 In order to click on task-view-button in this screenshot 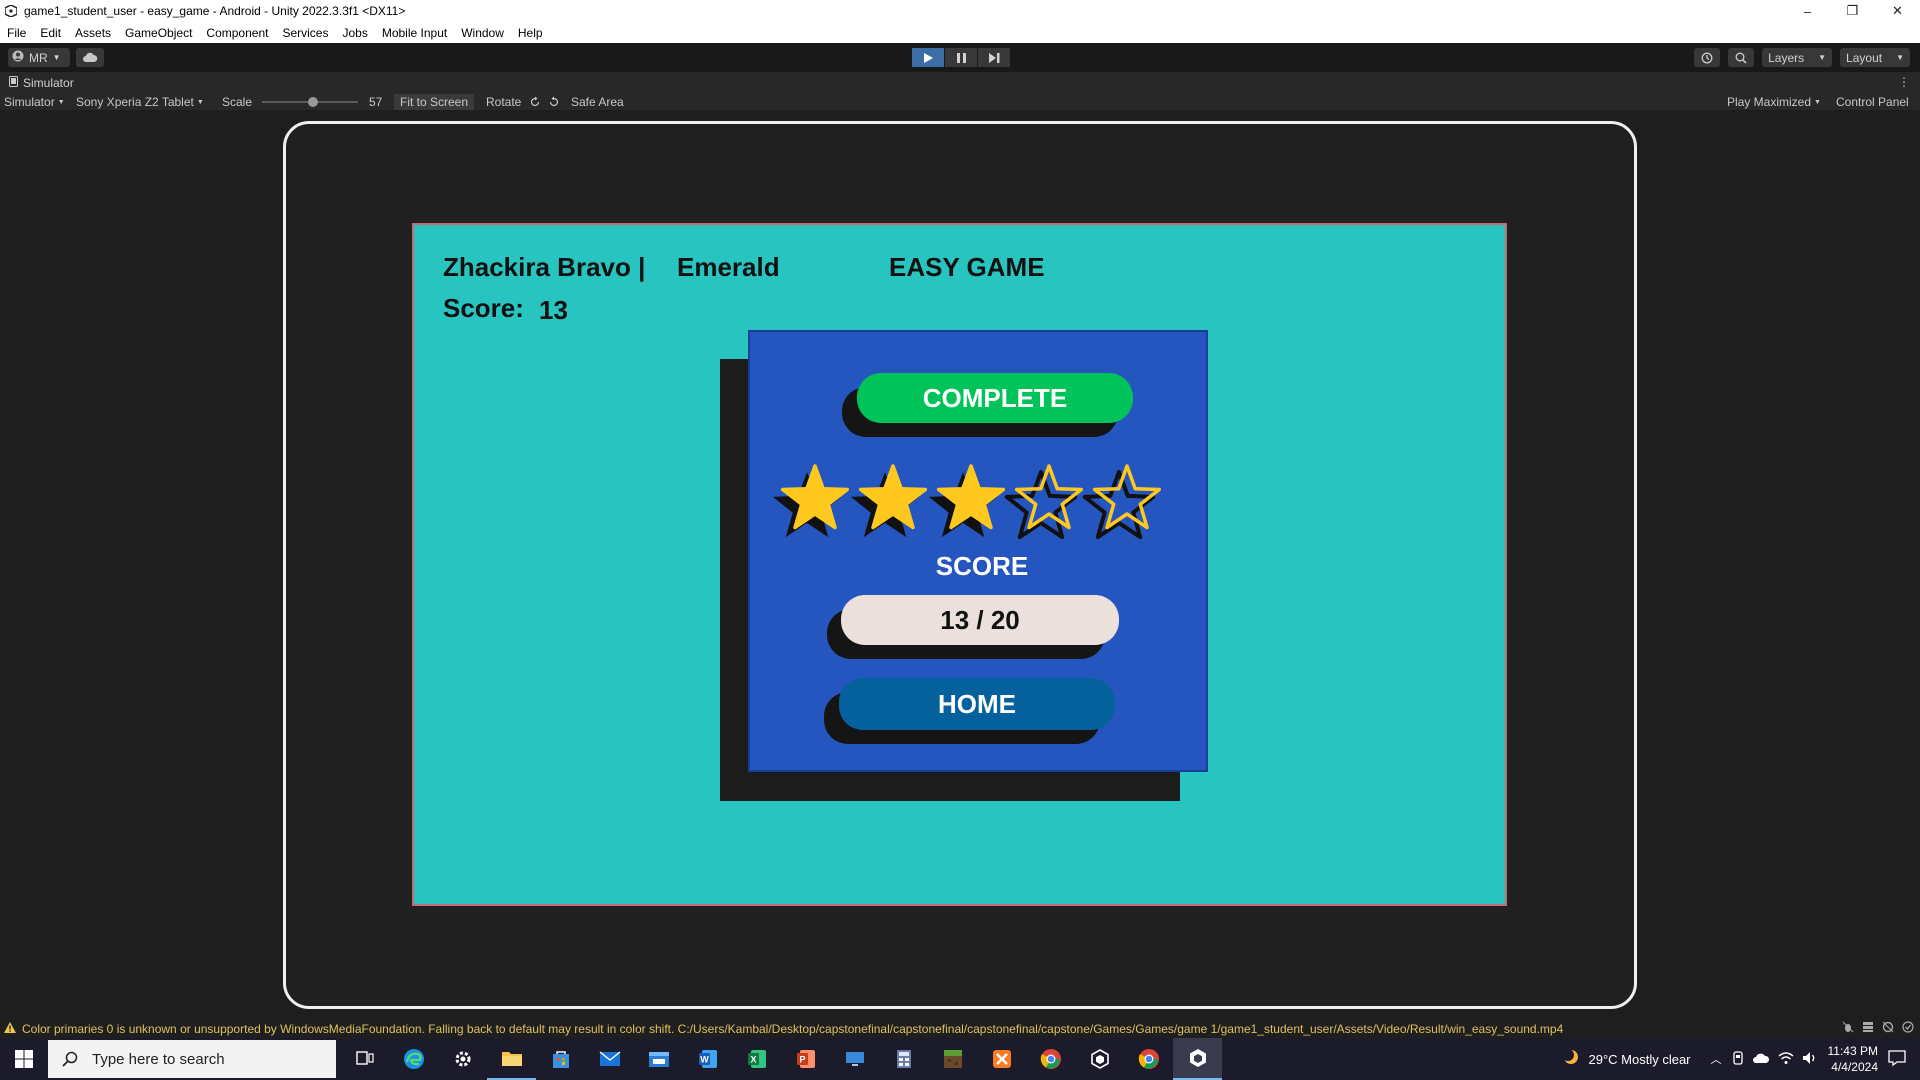, I will do `click(364, 1059)`.